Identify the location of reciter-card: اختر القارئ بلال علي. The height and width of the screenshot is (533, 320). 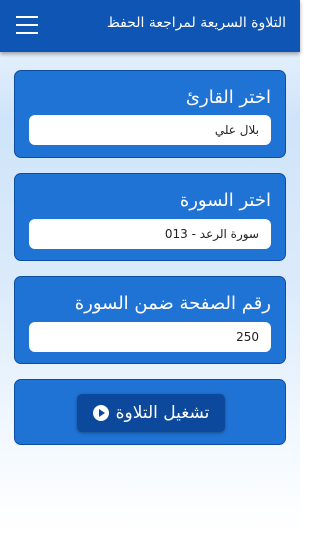
(150, 114).